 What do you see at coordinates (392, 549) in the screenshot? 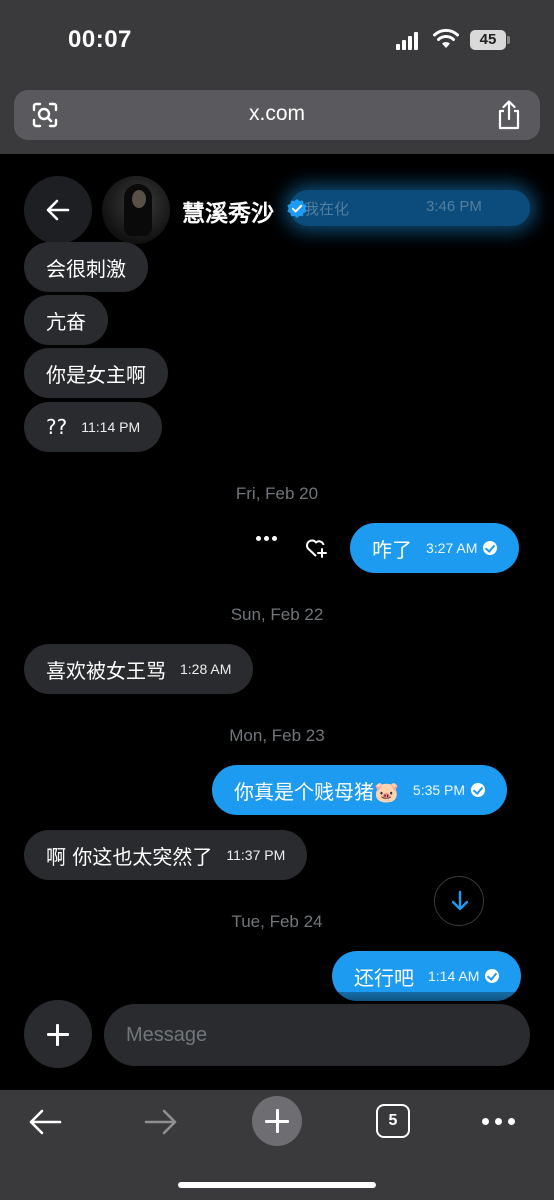
I see `message-text: 咋了` at bounding box center [392, 549].